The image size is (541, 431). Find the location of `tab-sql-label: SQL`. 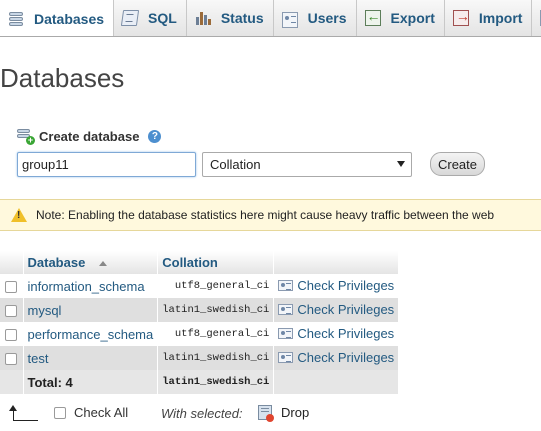

tab-sql-label: SQL is located at coordinates (162, 18).